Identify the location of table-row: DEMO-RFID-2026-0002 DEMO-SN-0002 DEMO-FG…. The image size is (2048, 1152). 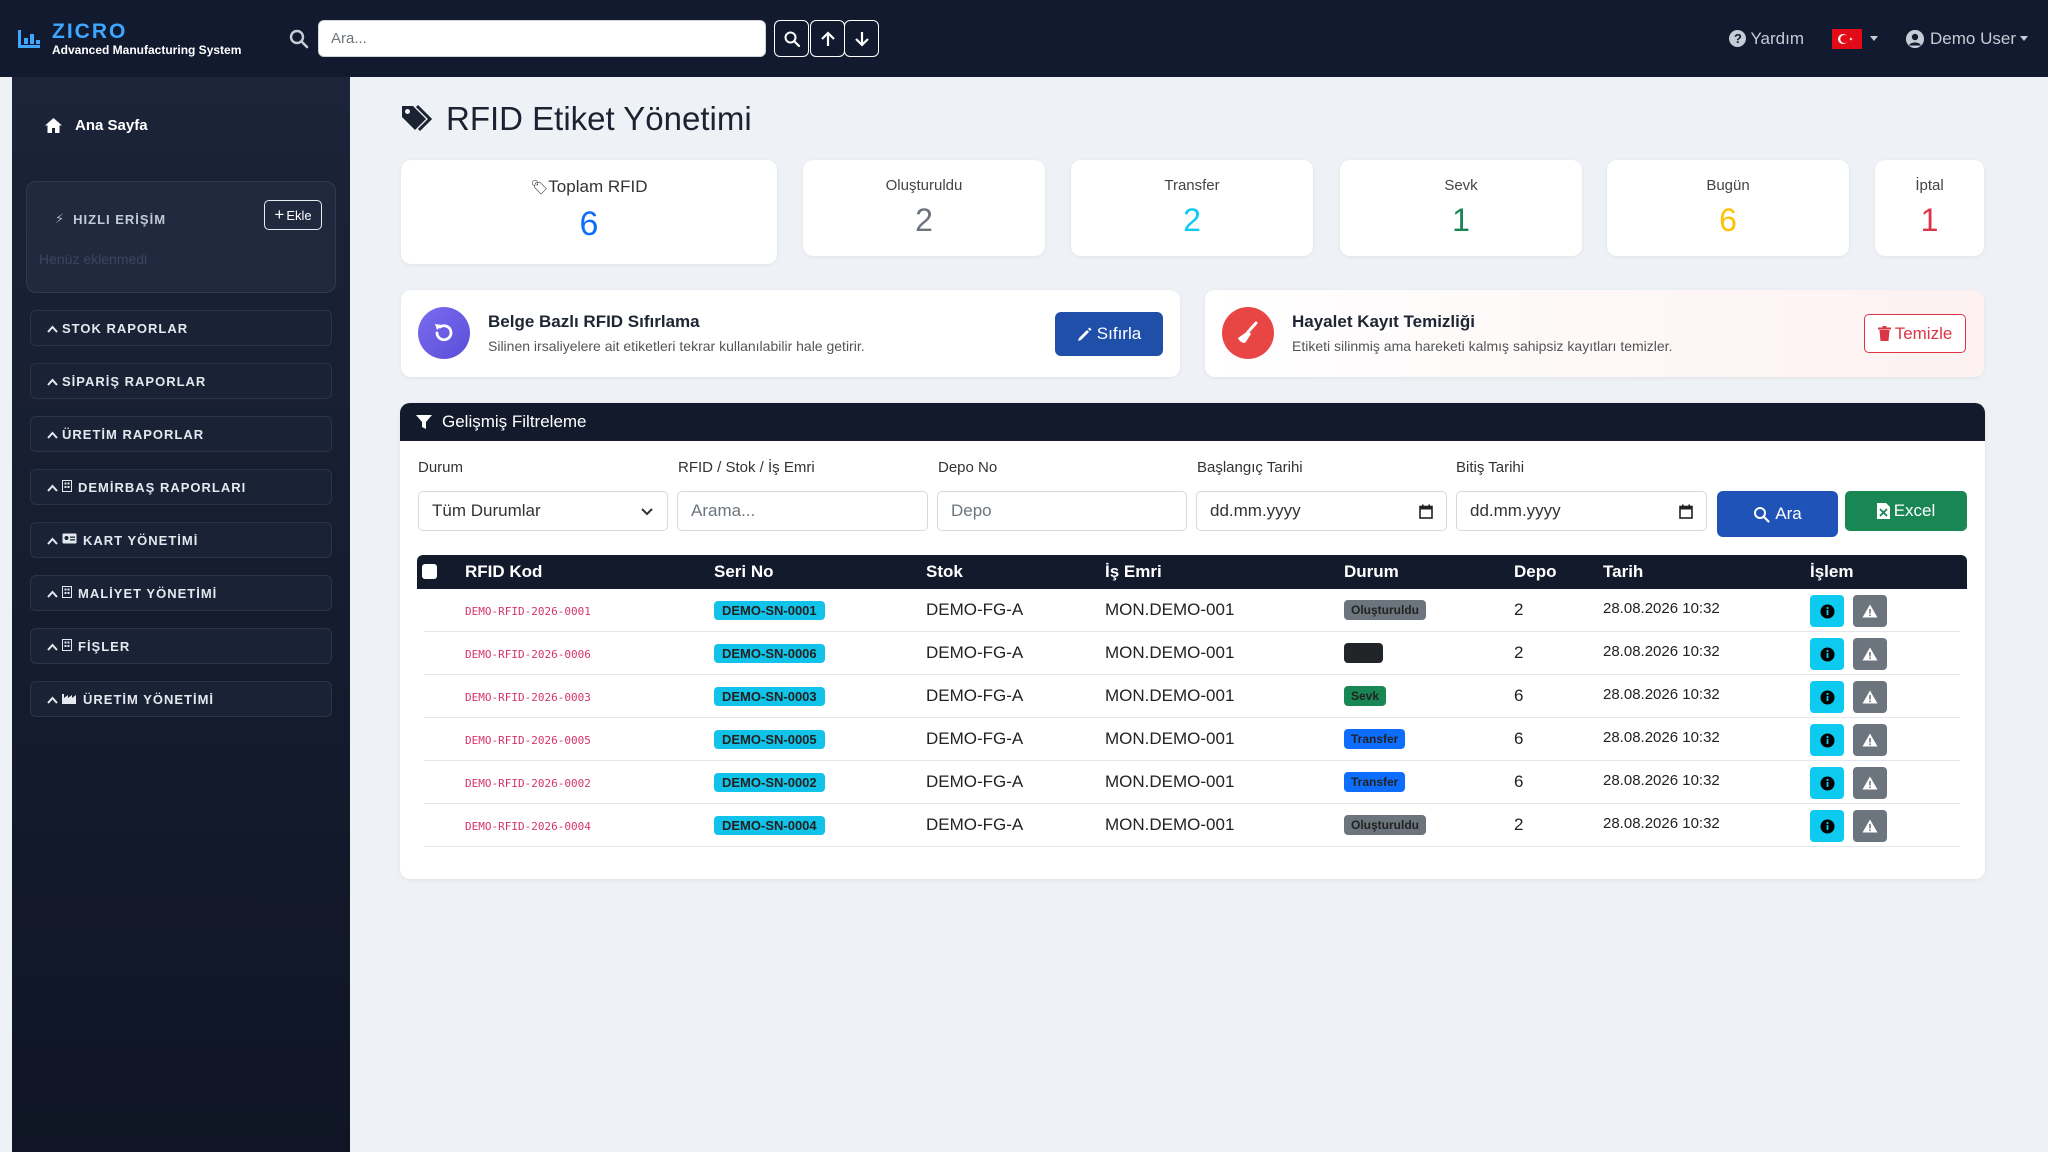
(1192, 782).